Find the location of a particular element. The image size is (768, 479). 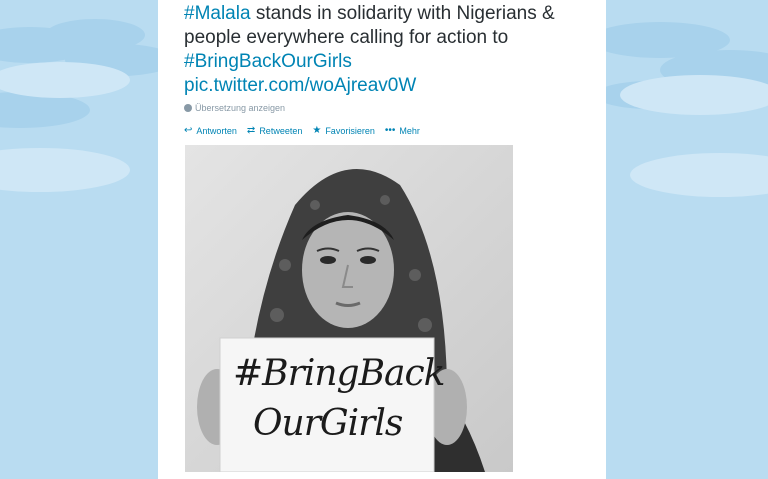

translate-label: Übersetzung anzeigen is located at coordinates (240, 108).